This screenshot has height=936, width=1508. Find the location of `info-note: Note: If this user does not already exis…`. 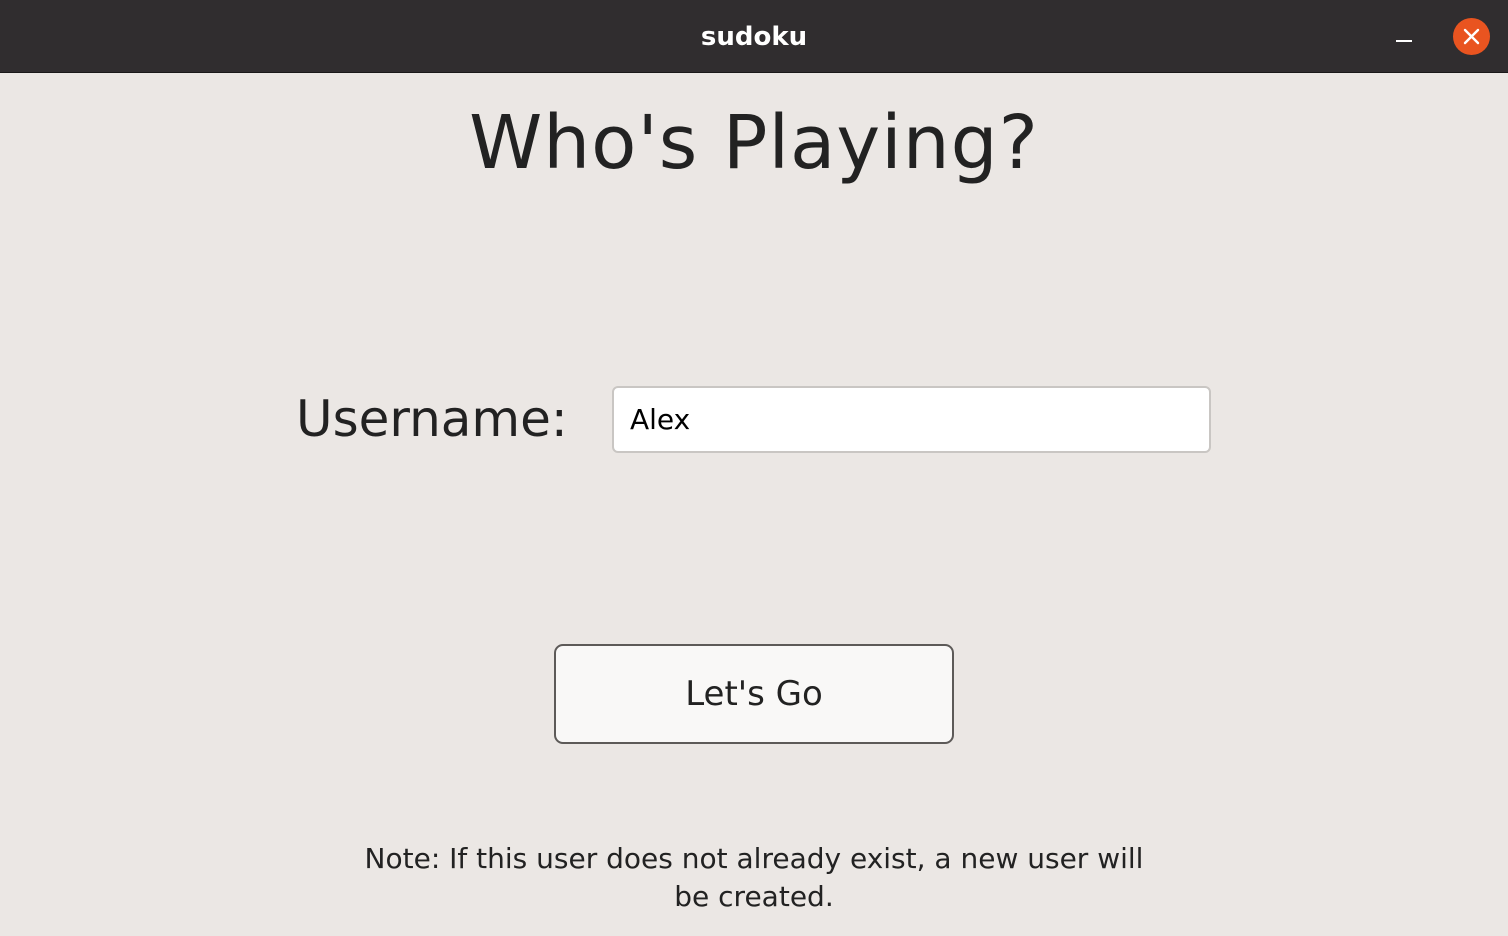

info-note: Note: If this user does not already exis… is located at coordinates (754, 877).